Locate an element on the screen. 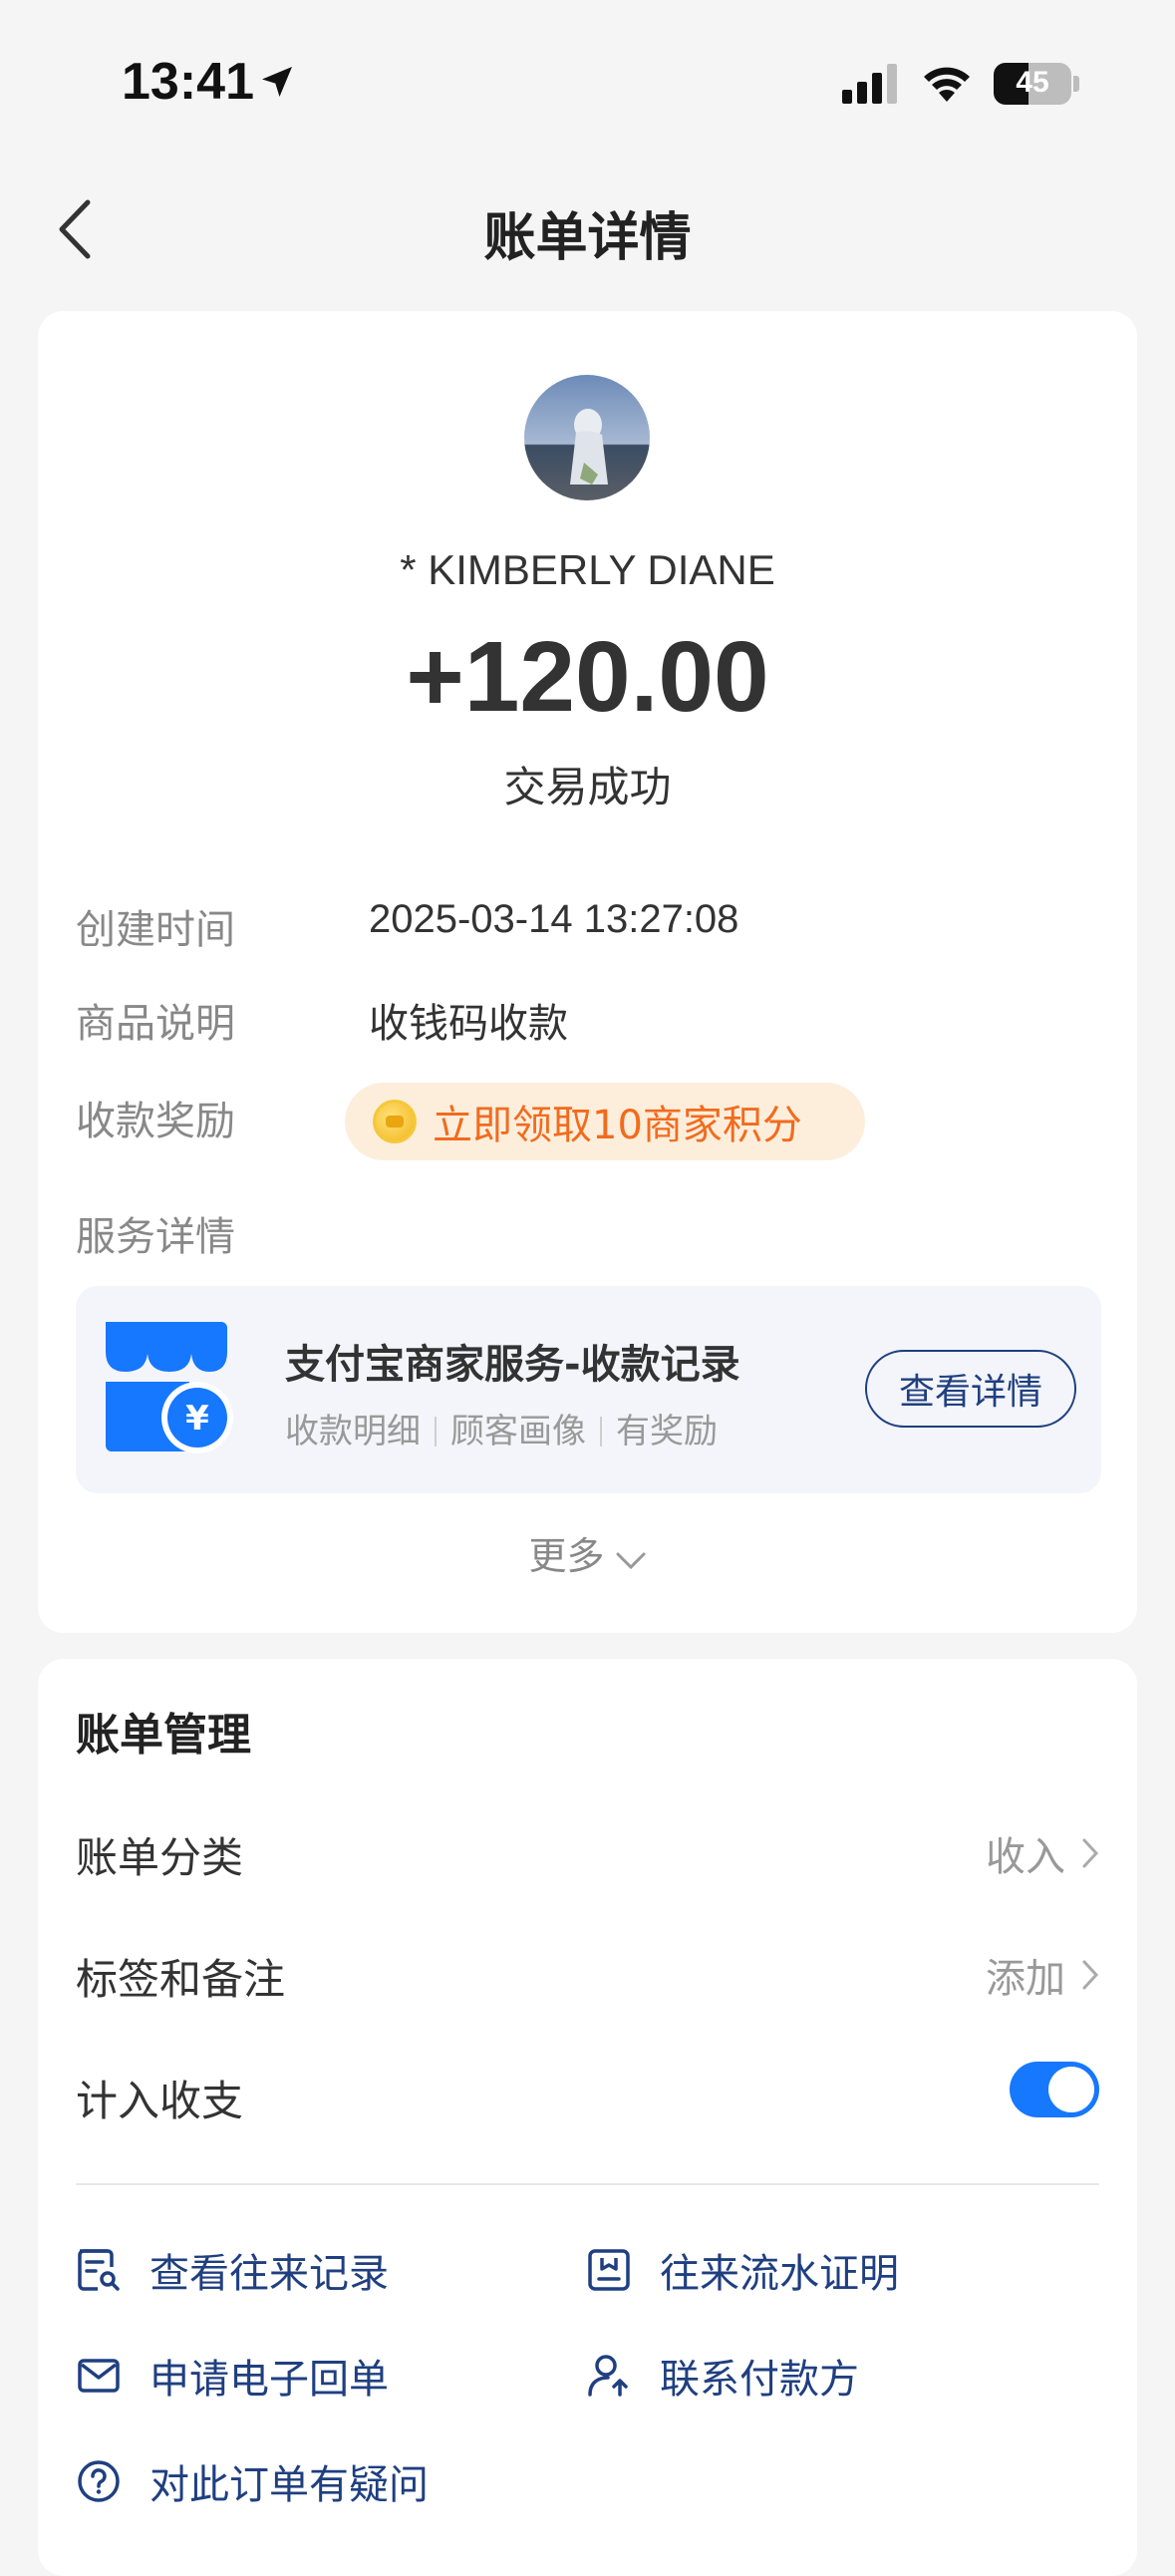 The width and height of the screenshot is (1175, 2576). service-title: 支付宝商家服务-收款记录 is located at coordinates (512, 1365).